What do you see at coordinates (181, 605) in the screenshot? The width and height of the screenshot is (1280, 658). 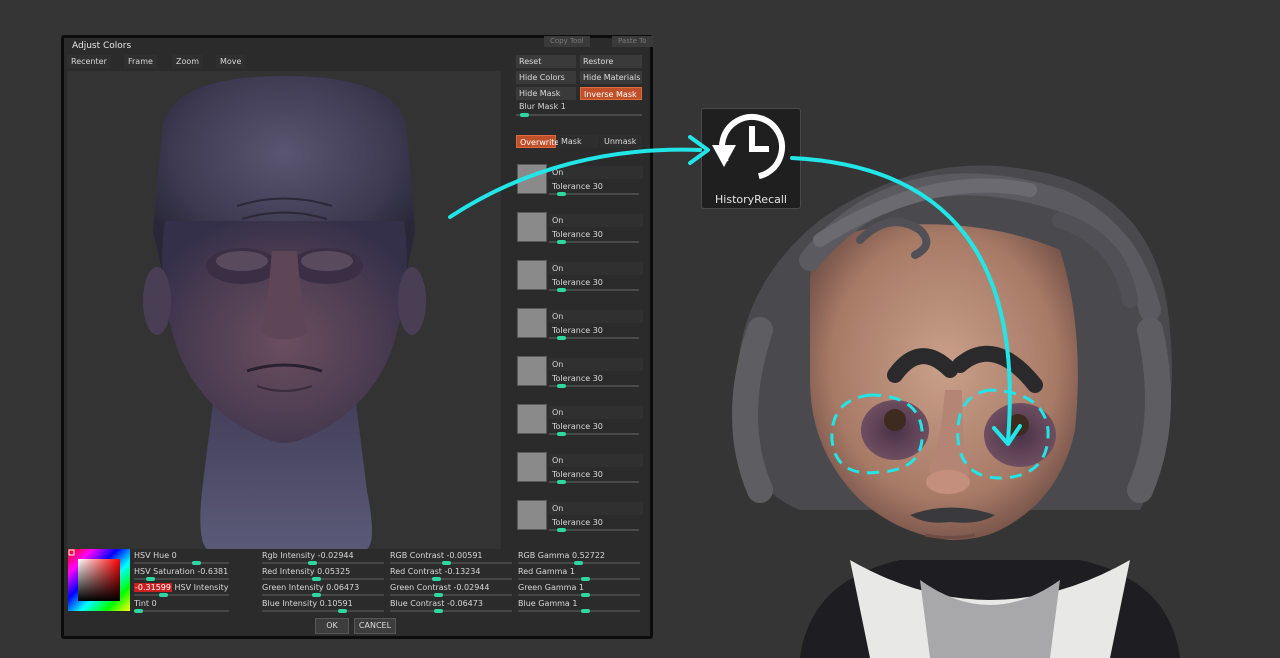 I see `tint-slider: Tint 0` at bounding box center [181, 605].